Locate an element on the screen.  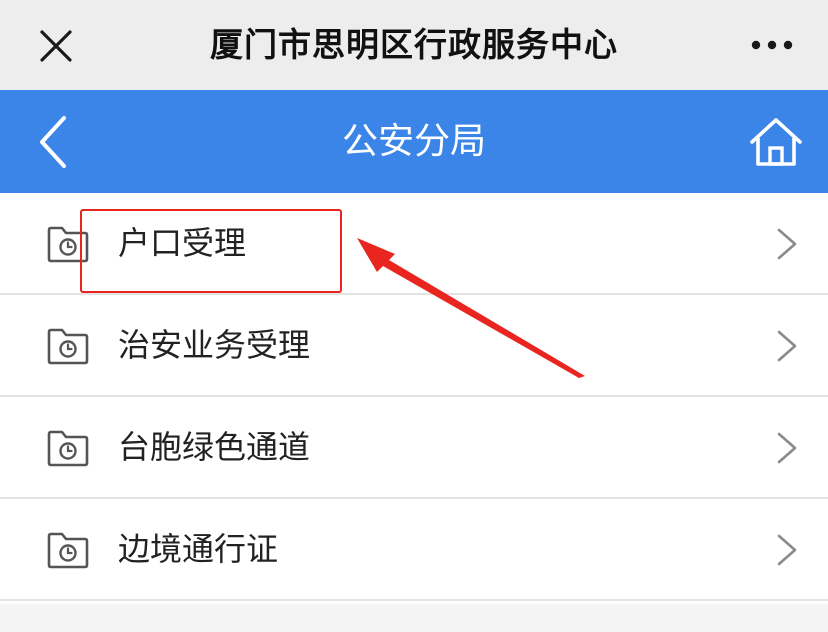
page-title: 公安分局 is located at coordinates (413, 141).